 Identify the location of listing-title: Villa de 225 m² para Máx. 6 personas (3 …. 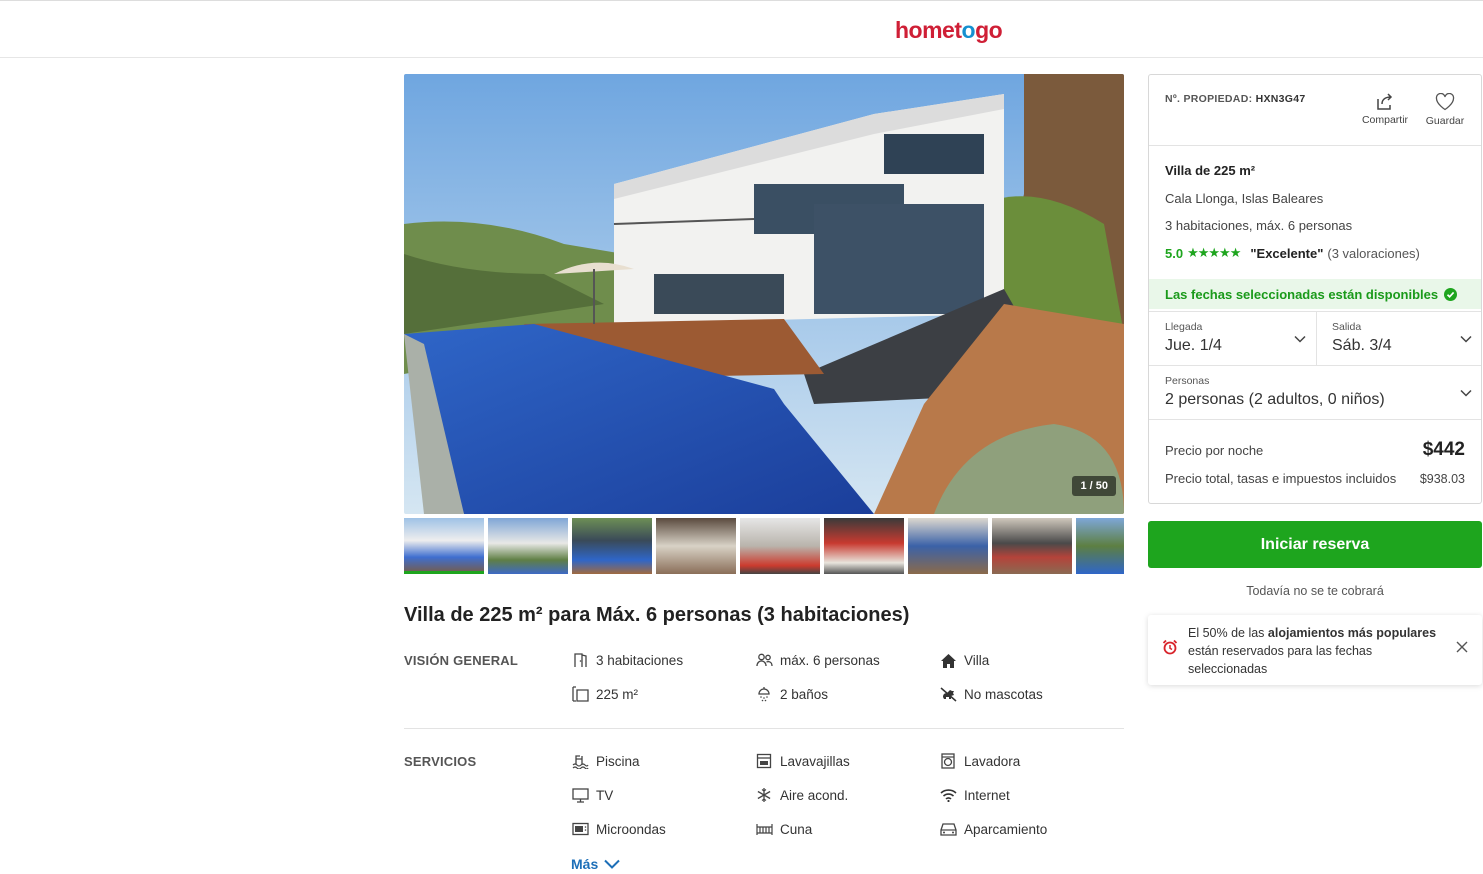
(657, 615).